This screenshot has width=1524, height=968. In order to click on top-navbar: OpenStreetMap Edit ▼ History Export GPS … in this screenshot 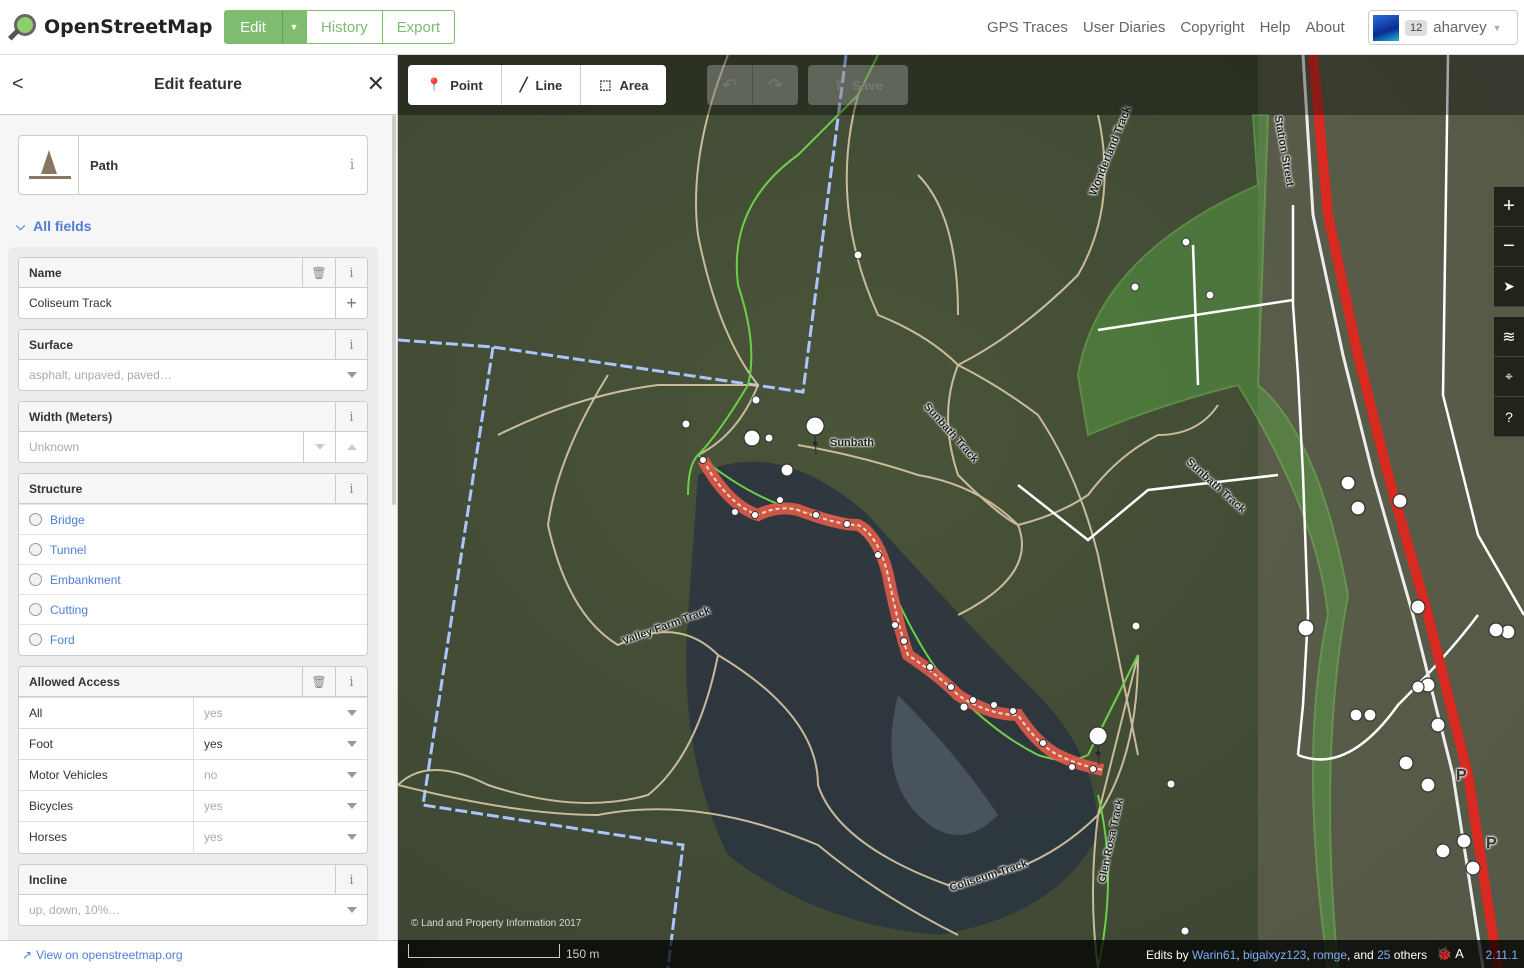, I will do `click(762, 27)`.